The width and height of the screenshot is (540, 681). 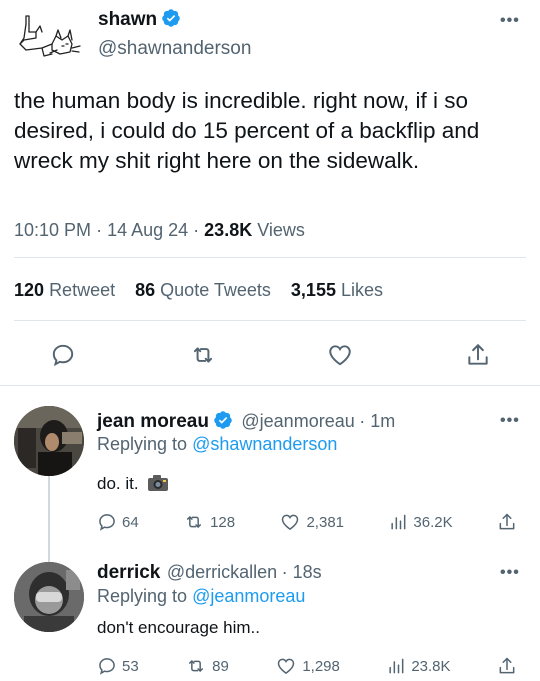 I want to click on retweets-stat: 120 Retweet, so click(x=64, y=290).